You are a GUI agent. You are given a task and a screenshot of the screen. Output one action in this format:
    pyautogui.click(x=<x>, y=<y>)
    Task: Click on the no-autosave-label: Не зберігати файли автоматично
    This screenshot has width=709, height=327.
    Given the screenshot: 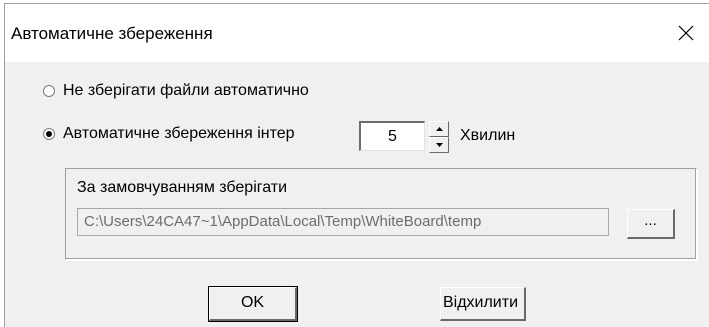 What is the action you would take?
    pyautogui.click(x=186, y=90)
    